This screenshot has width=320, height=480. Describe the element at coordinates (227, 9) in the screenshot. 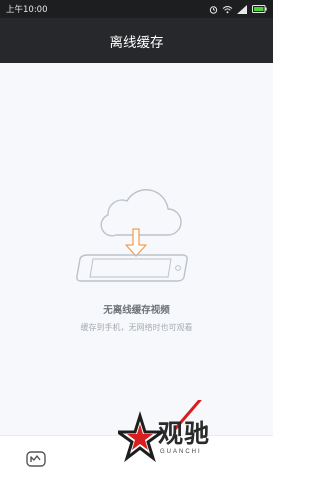

I see `wifi-icon` at that location.